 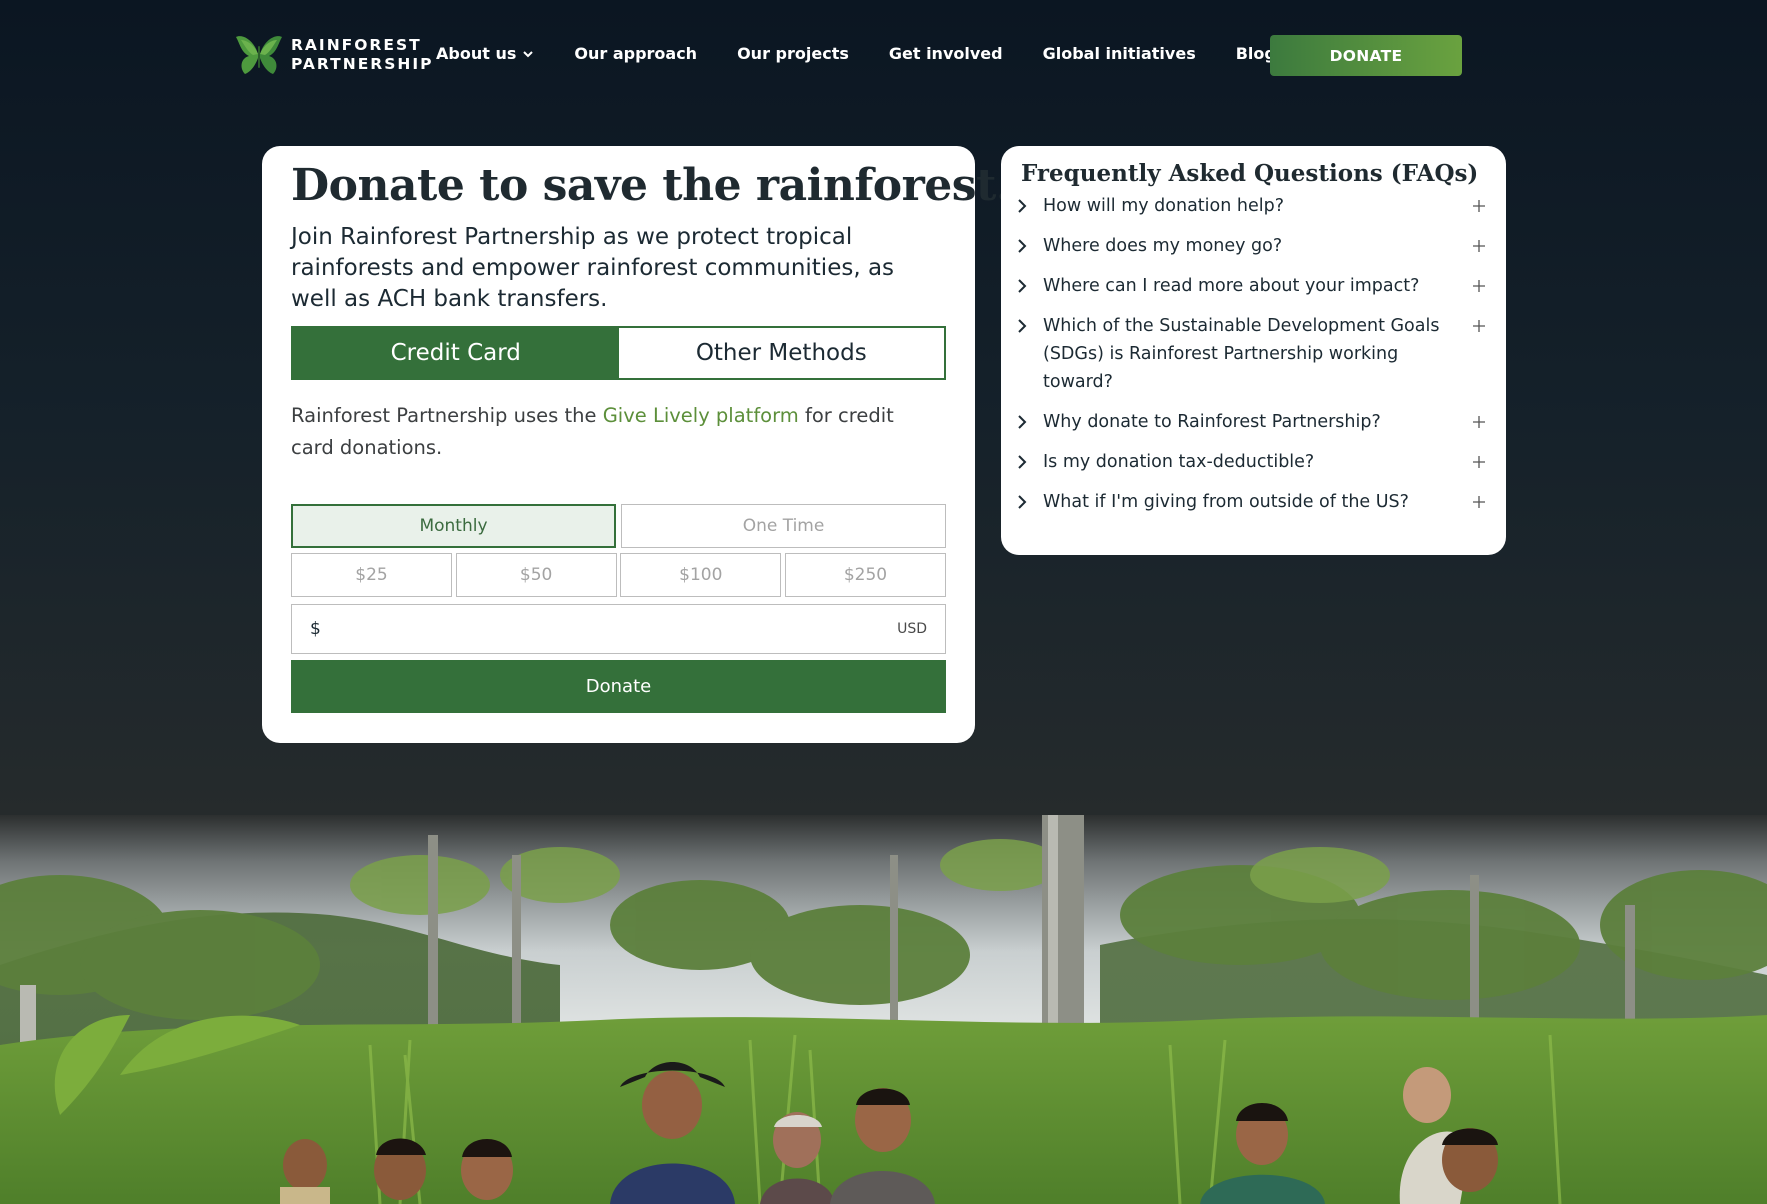 What do you see at coordinates (1212, 422) in the screenshot?
I see `faq-question: Why donate to Rainforest Partnership?` at bounding box center [1212, 422].